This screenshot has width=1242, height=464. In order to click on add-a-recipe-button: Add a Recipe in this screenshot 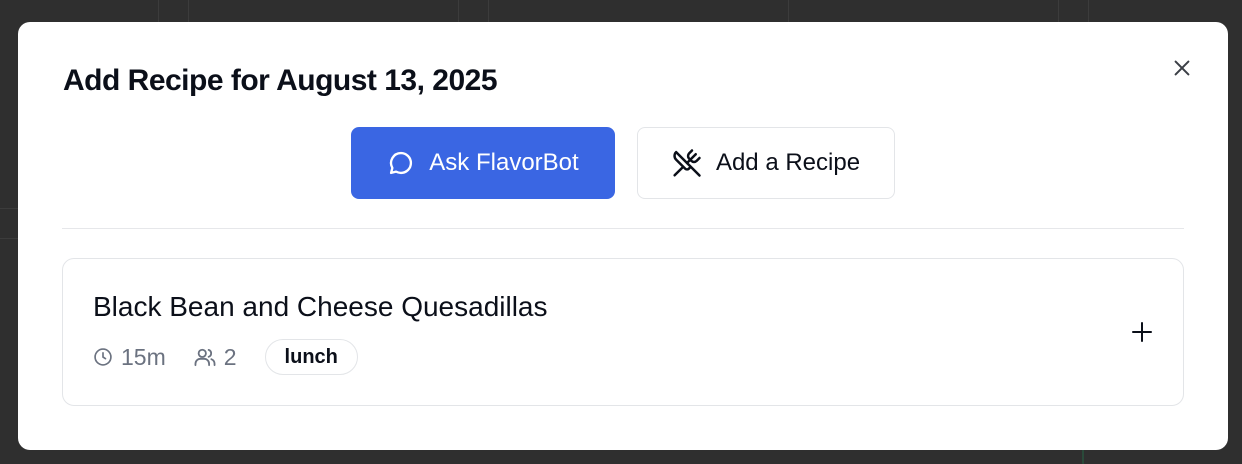, I will do `click(766, 163)`.